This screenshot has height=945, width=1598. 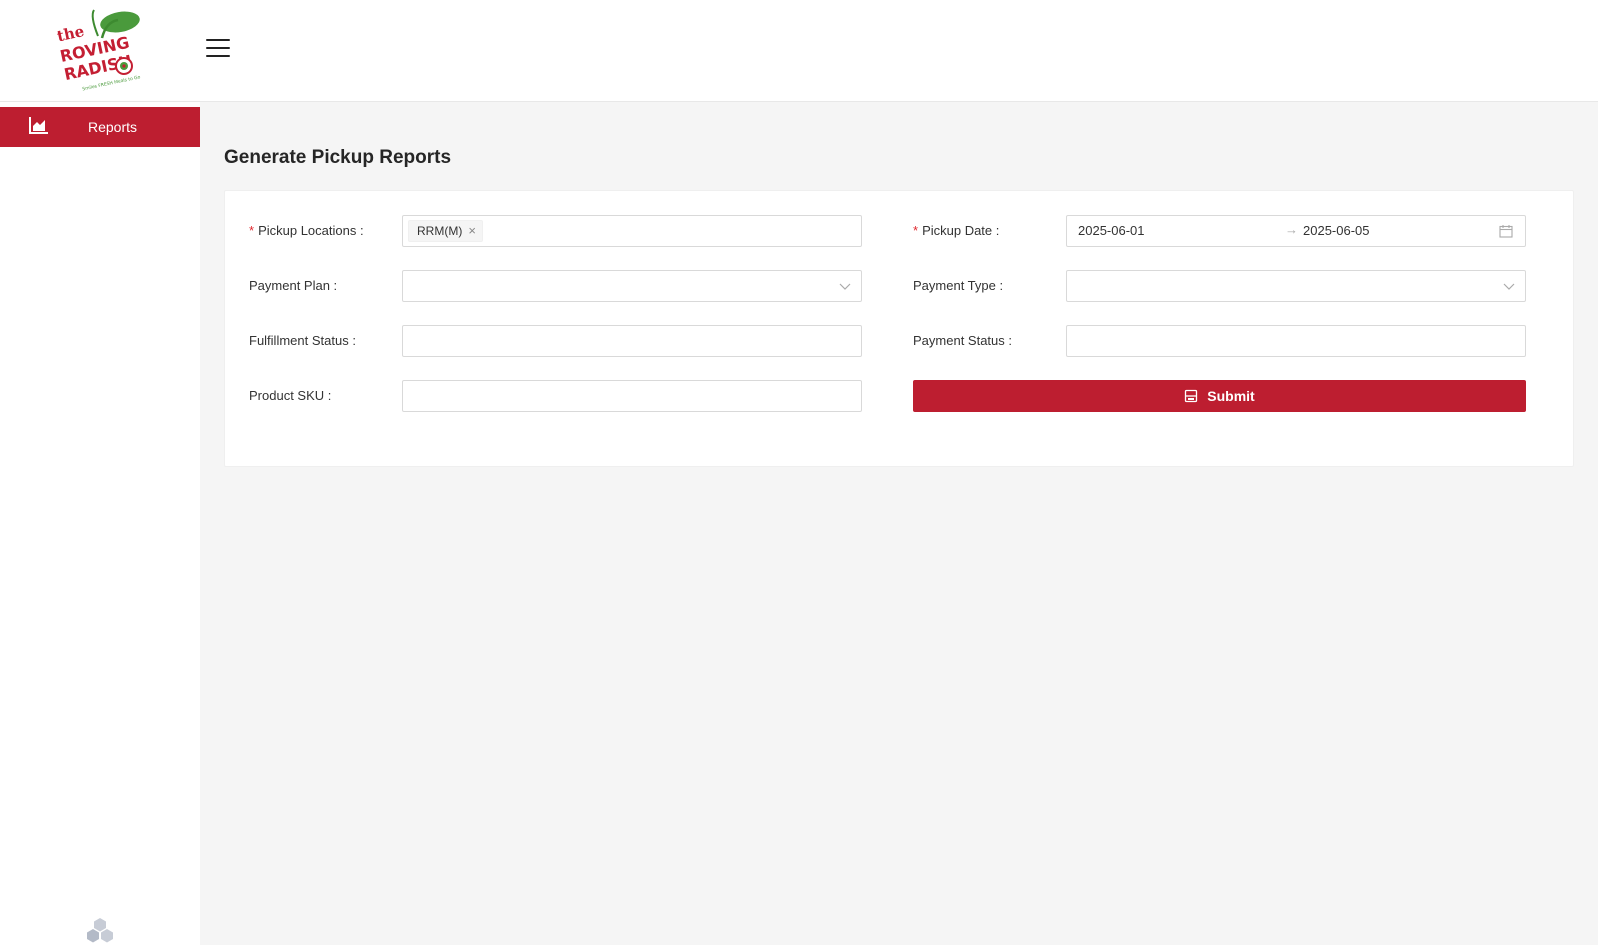 What do you see at coordinates (632, 396) in the screenshot?
I see `product-sku-select` at bounding box center [632, 396].